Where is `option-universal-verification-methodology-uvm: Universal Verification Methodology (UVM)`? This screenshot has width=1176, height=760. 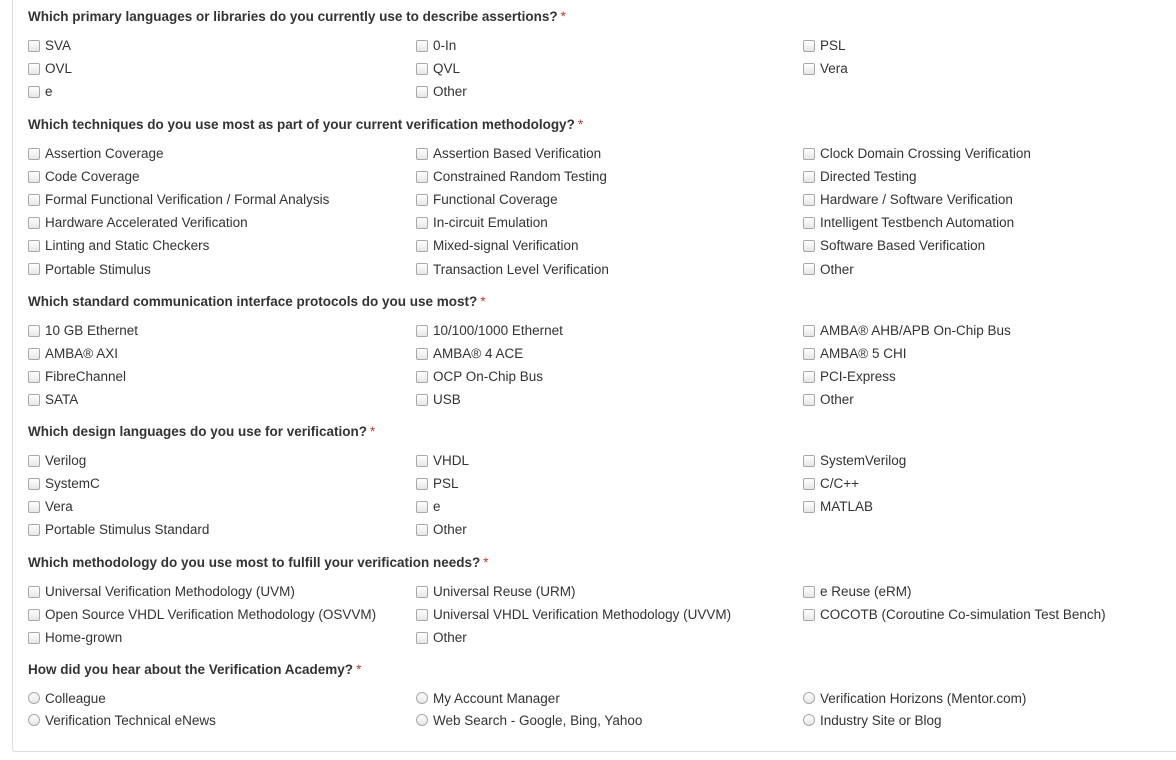 option-universal-verification-methodology-uvm: Universal Verification Methodology (UVM) is located at coordinates (222, 591).